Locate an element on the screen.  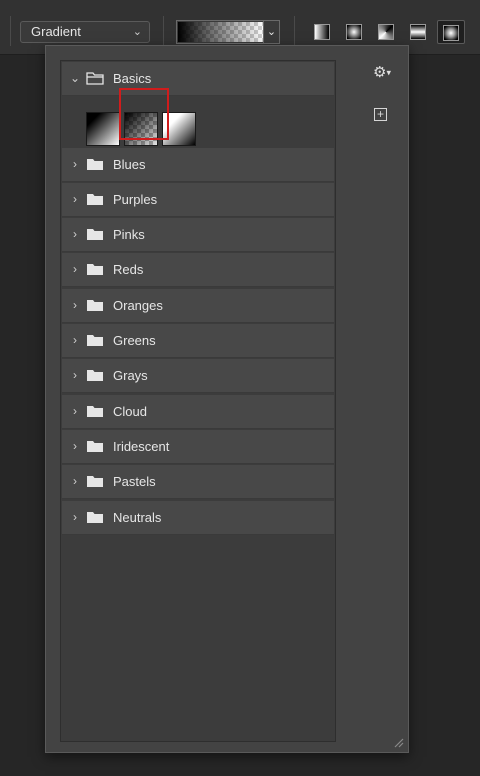
group-label: Pinks is located at coordinates (129, 234).